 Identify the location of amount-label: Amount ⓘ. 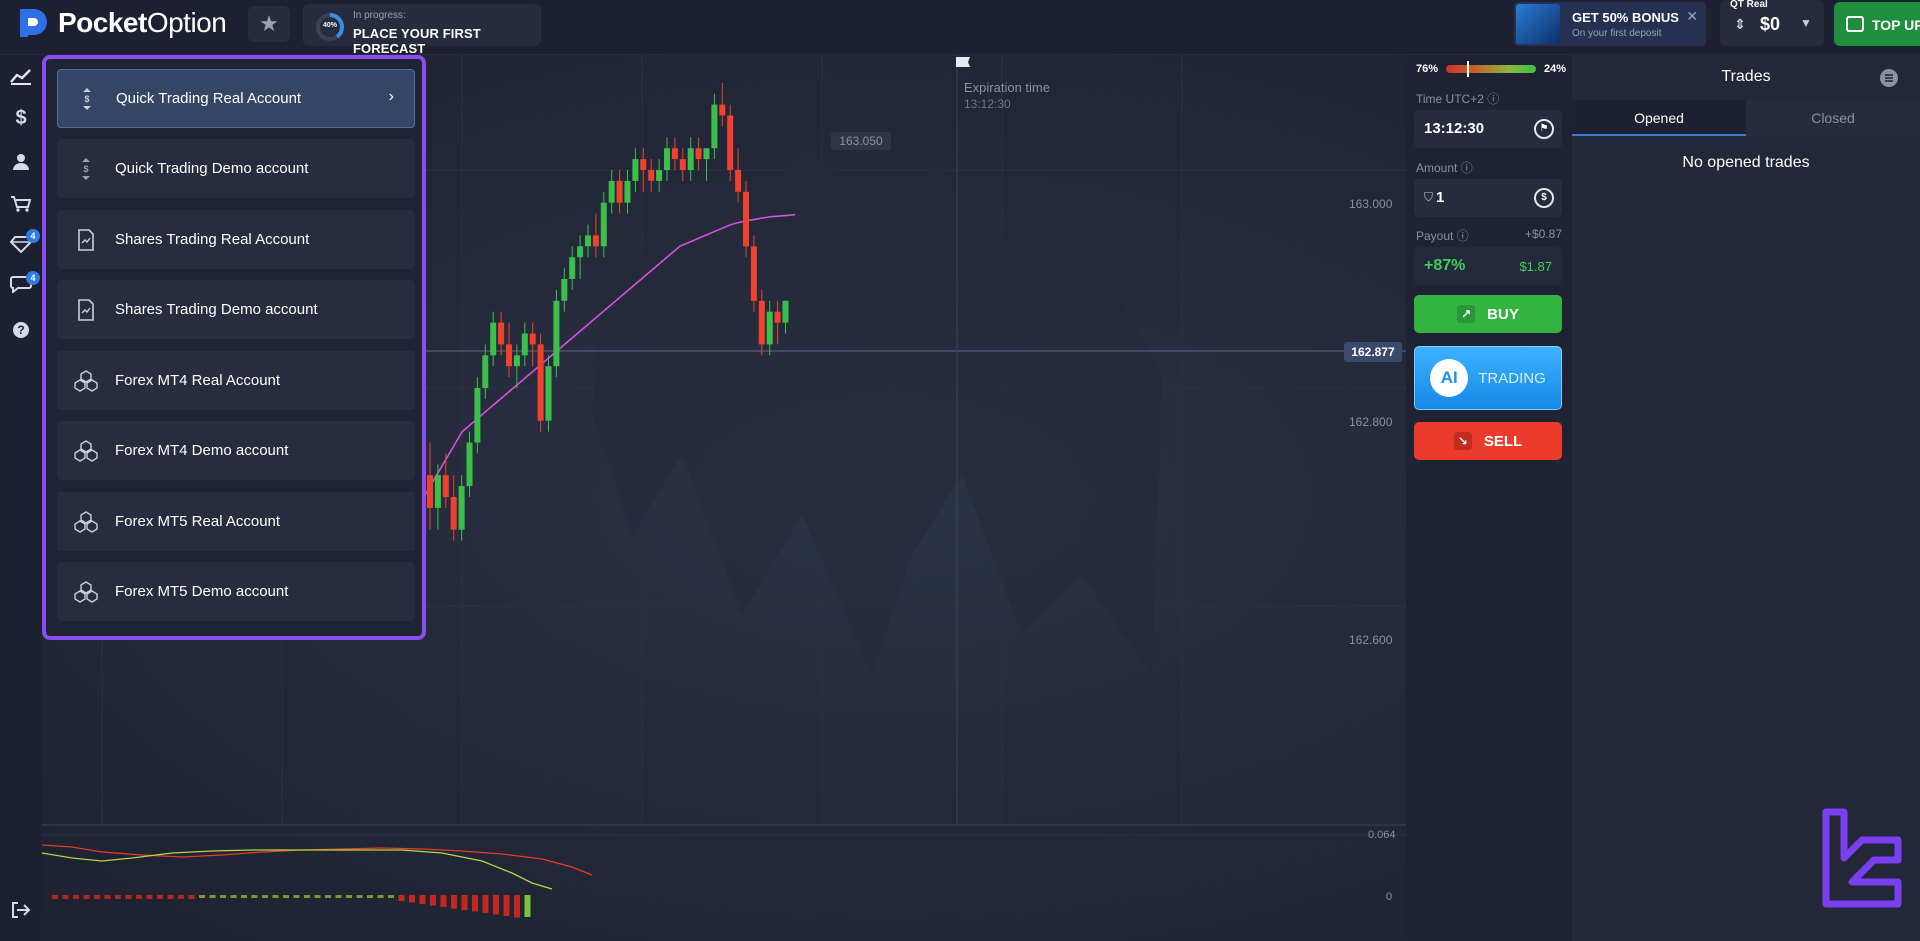
(1444, 168).